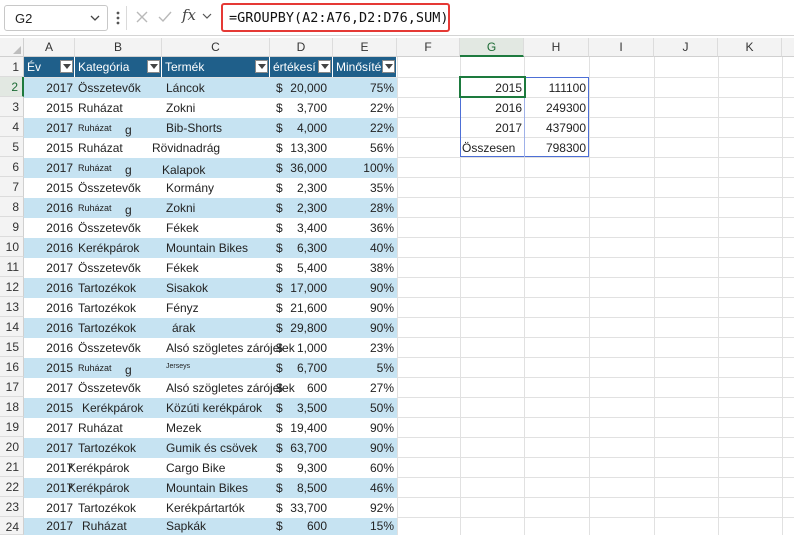 This screenshot has width=794, height=535. I want to click on column-header-c: C, so click(216, 47).